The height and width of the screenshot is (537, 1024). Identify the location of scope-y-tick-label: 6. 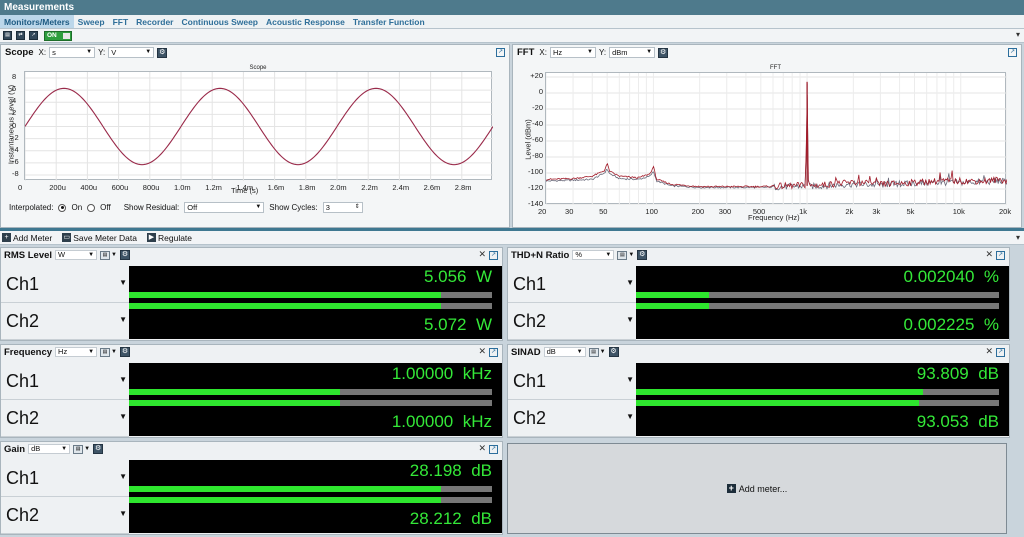
(14, 89).